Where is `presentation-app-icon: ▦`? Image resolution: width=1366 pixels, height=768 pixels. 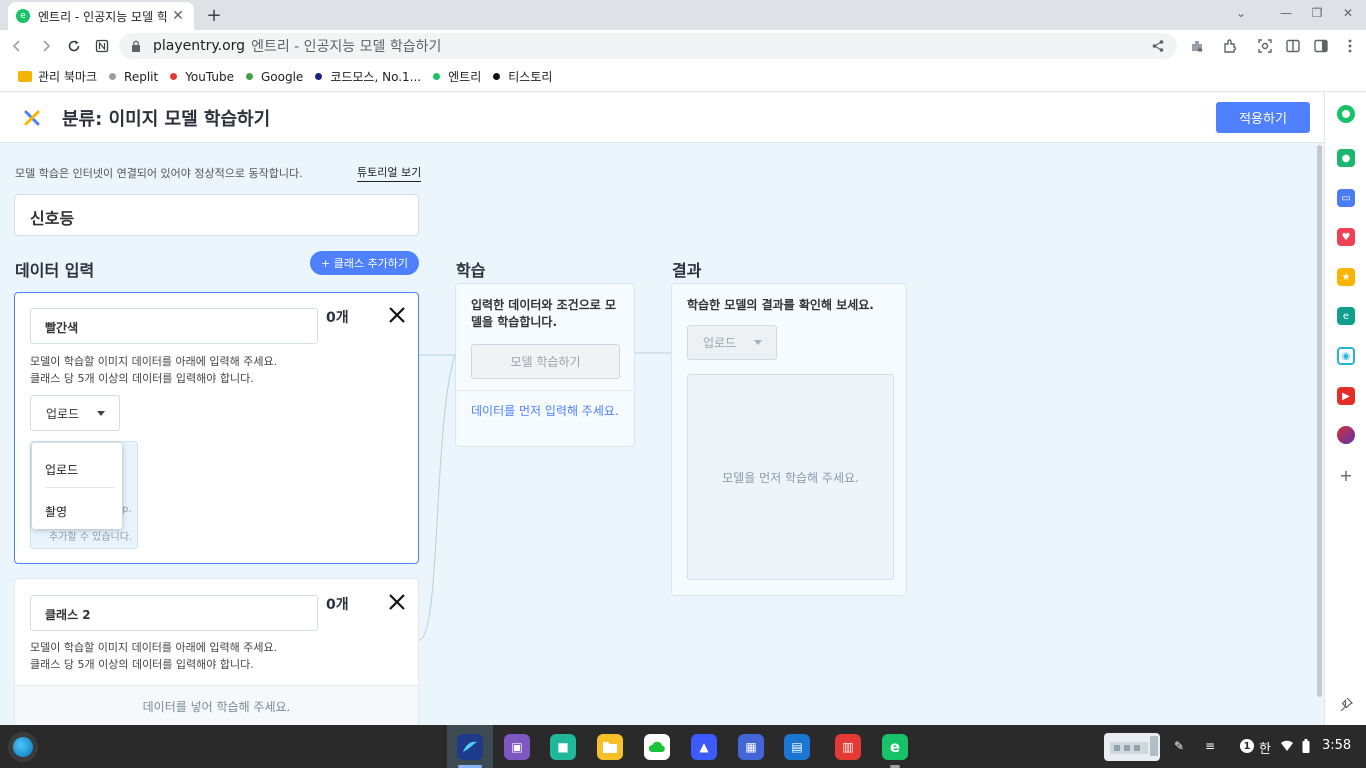 presentation-app-icon: ▦ is located at coordinates (751, 747).